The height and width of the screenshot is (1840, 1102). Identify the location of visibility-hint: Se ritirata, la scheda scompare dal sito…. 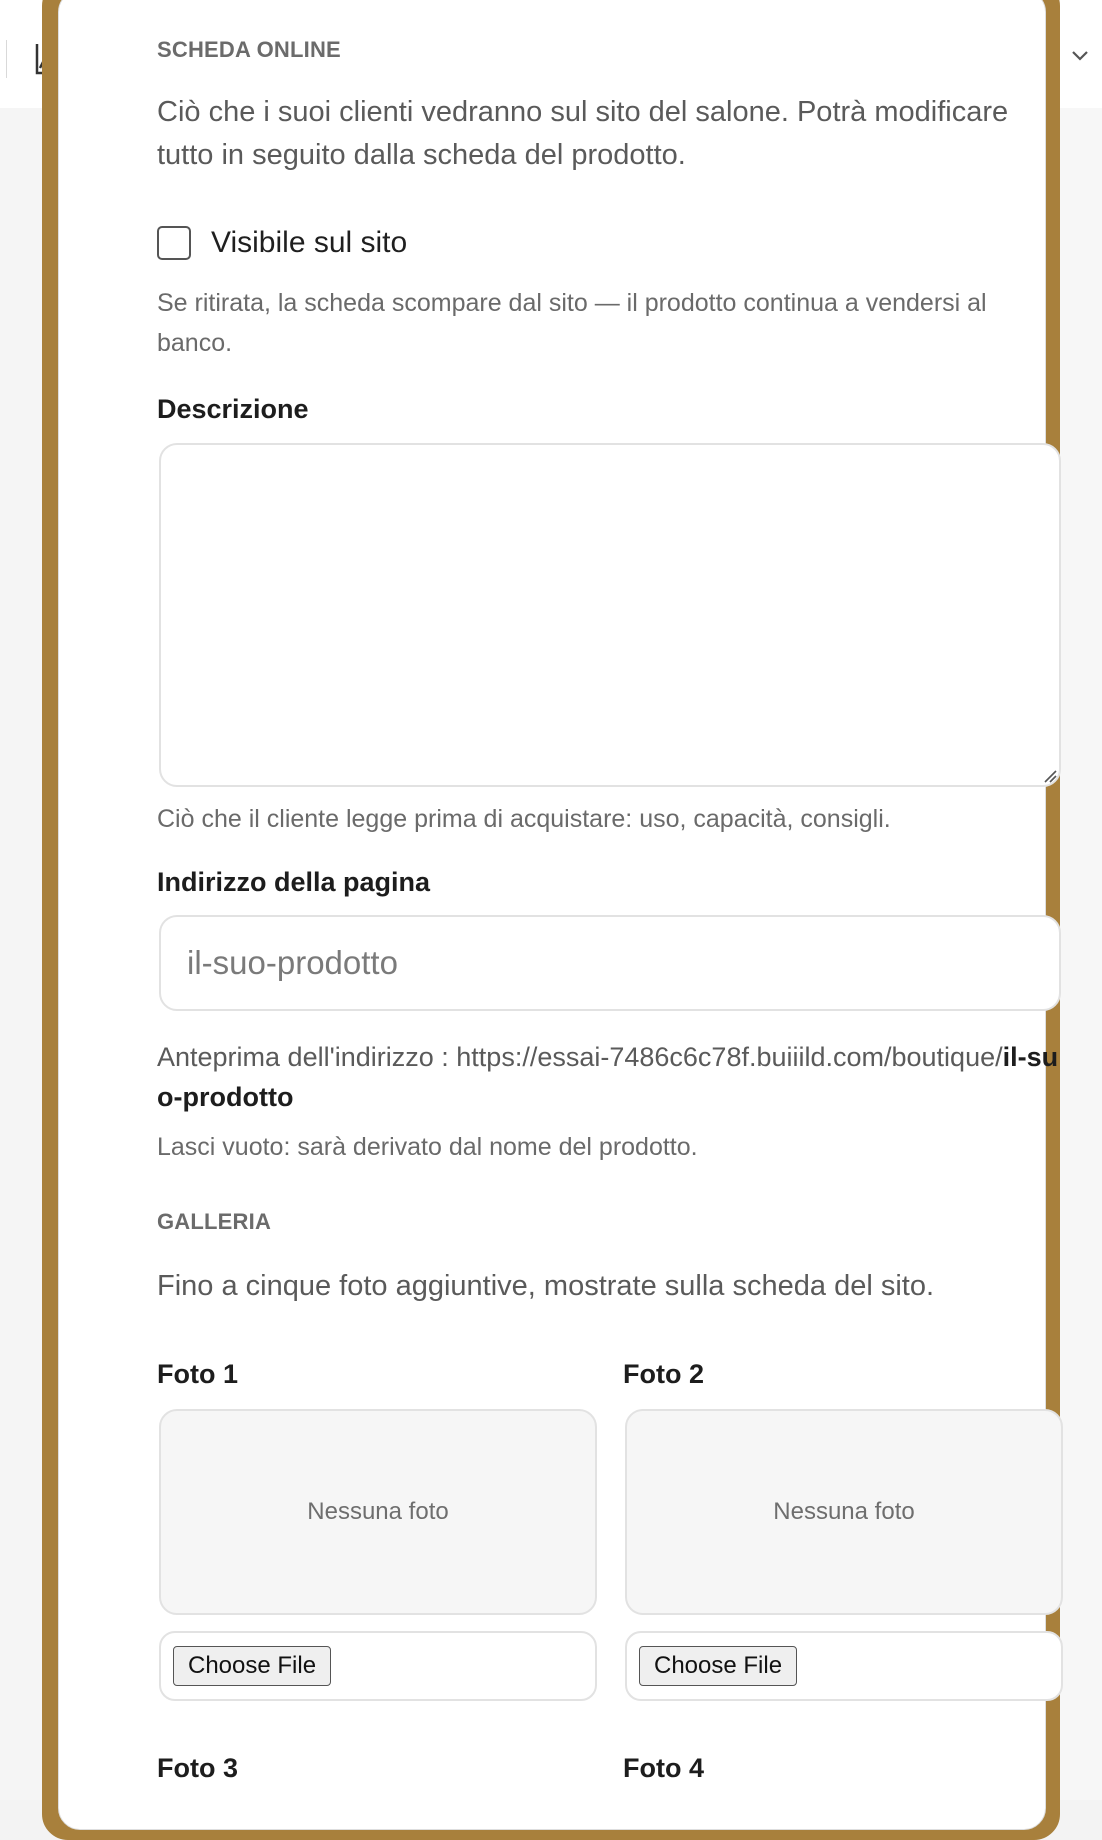
(572, 323).